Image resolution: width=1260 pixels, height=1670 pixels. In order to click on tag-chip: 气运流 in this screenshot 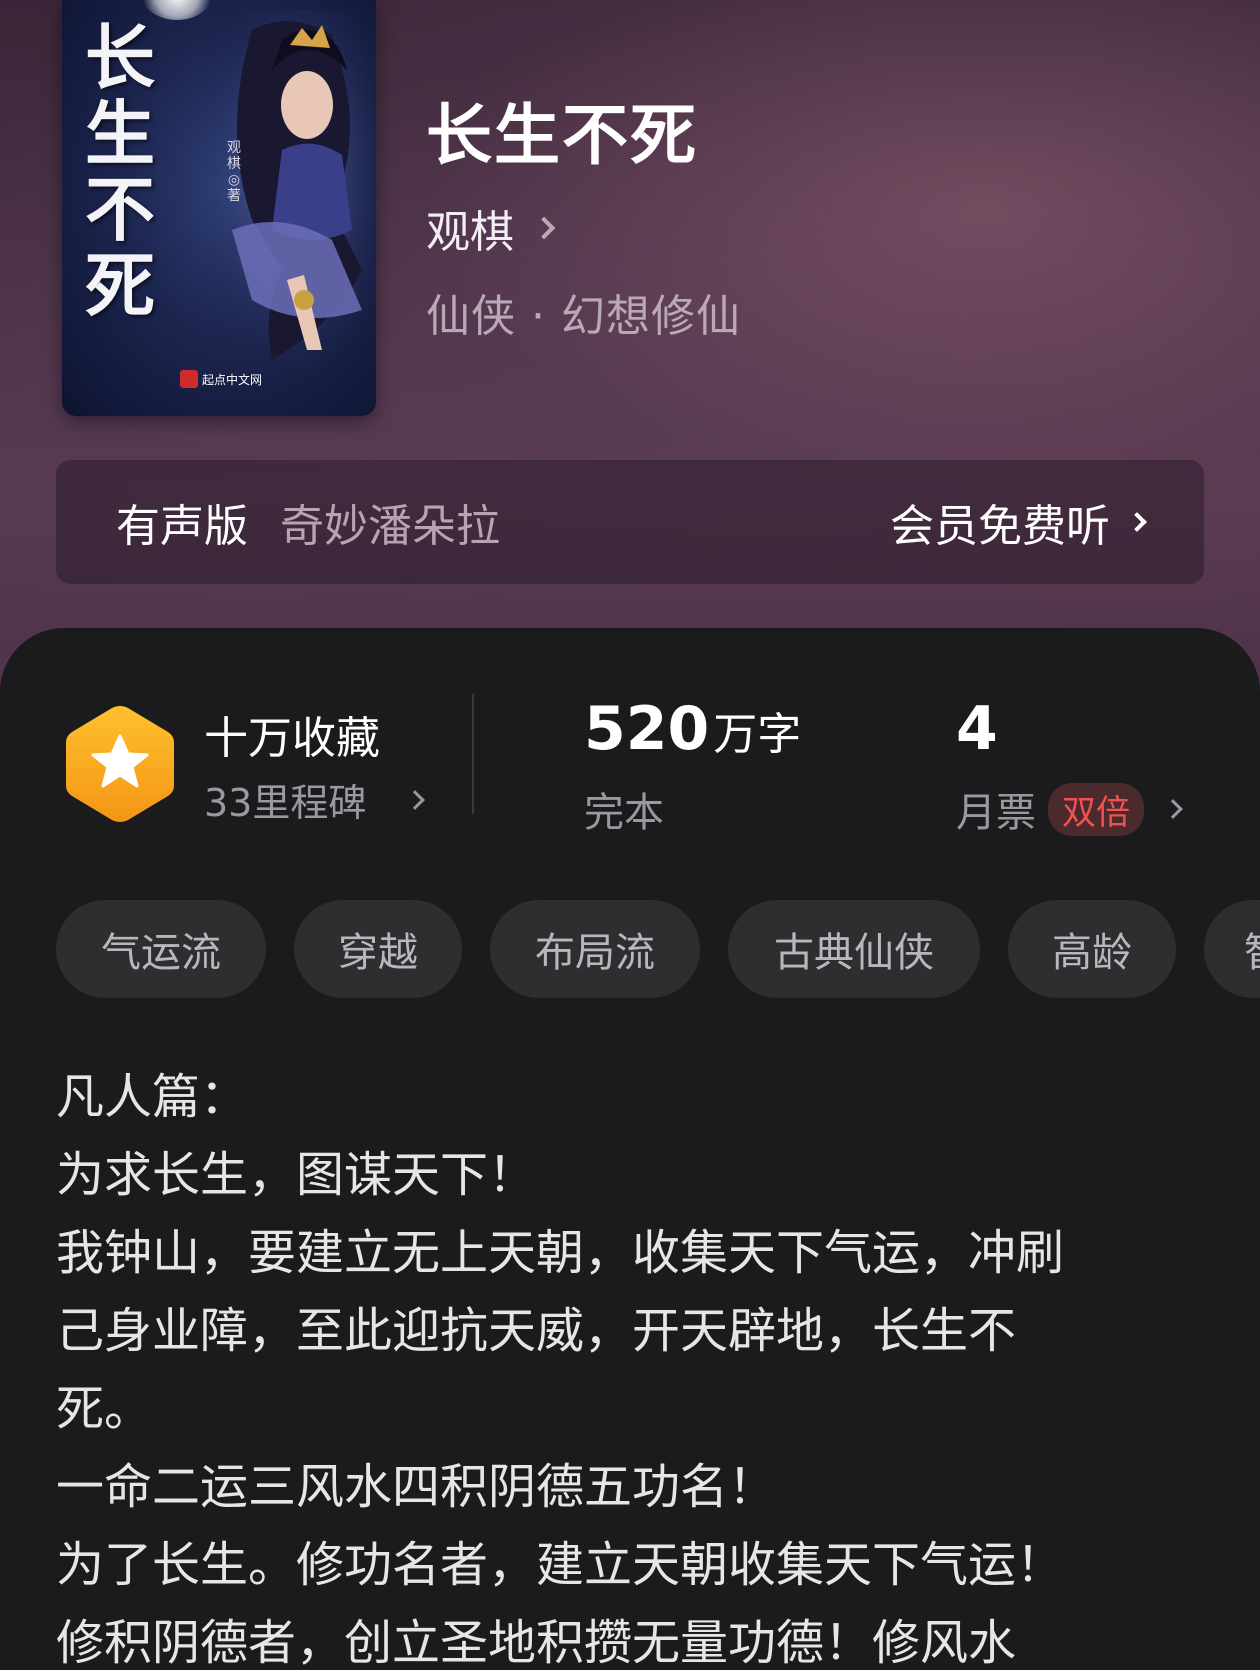, I will do `click(161, 949)`.